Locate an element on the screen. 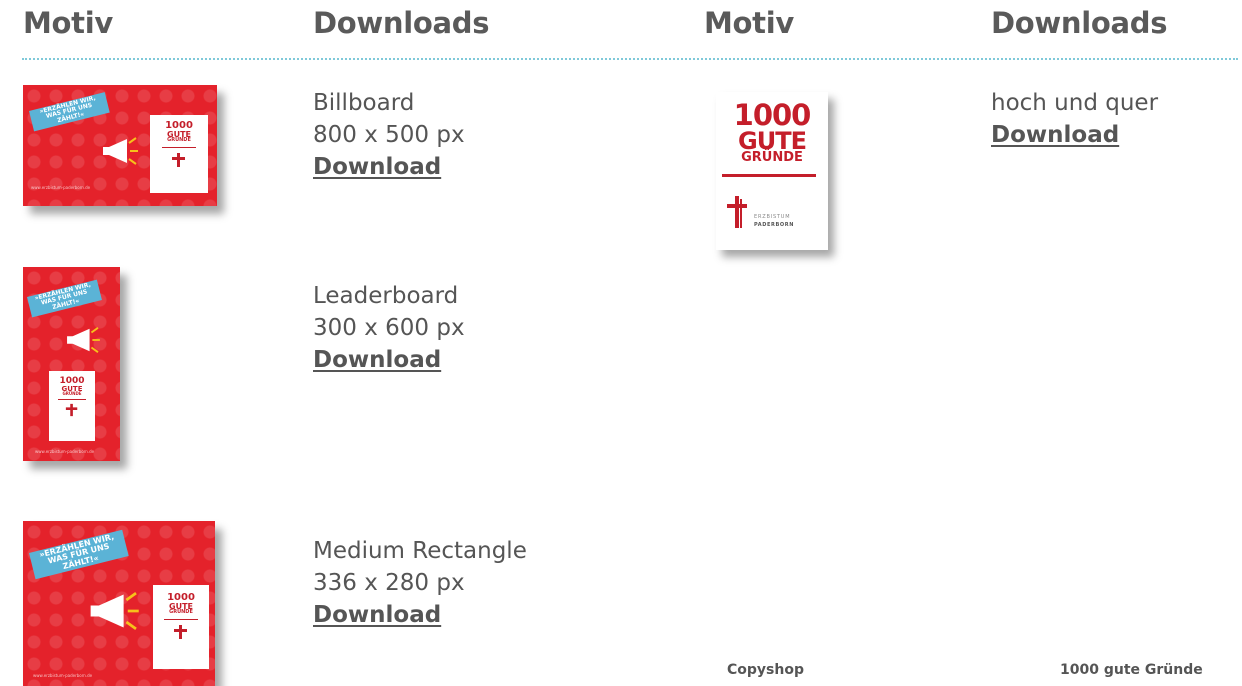 This screenshot has height=686, width=1242. org-line-2: PADERBORN is located at coordinates (774, 225).